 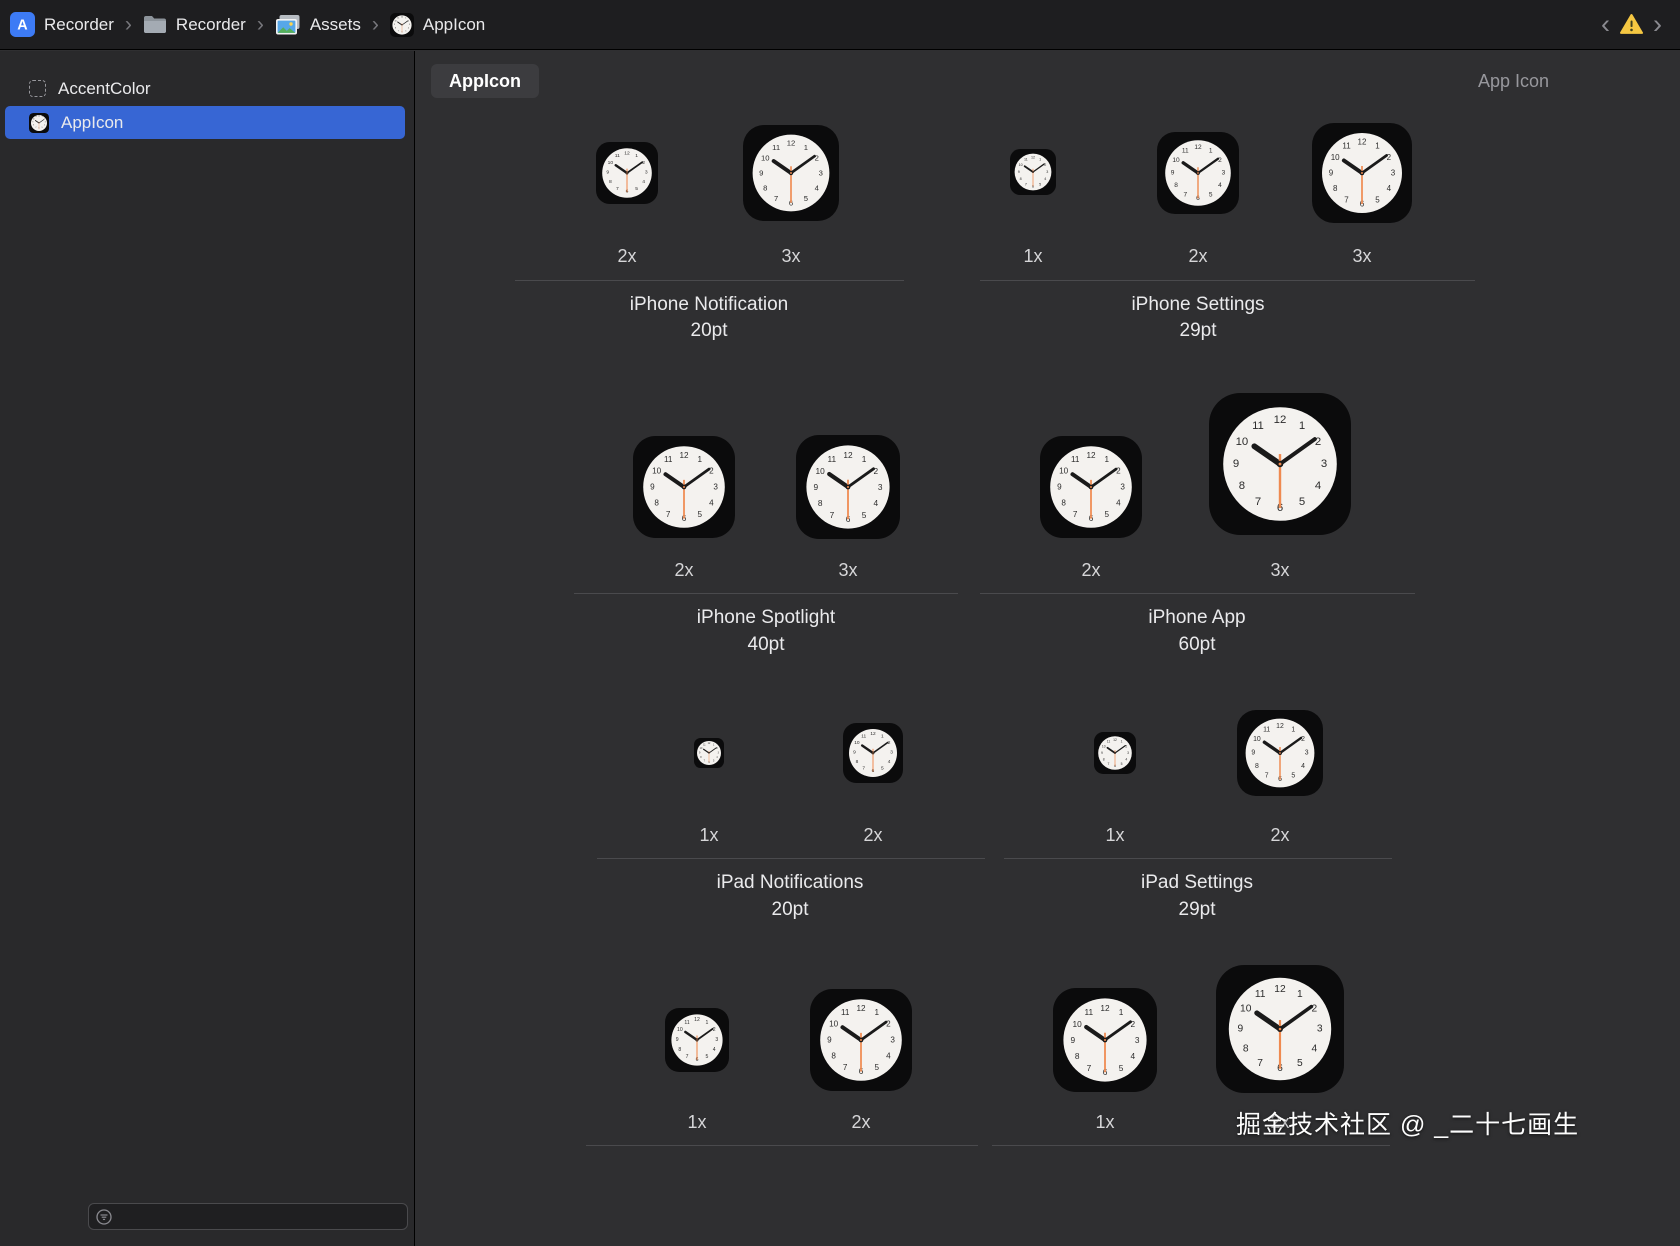 I want to click on group-name: iPad Settings, so click(x=1197, y=882).